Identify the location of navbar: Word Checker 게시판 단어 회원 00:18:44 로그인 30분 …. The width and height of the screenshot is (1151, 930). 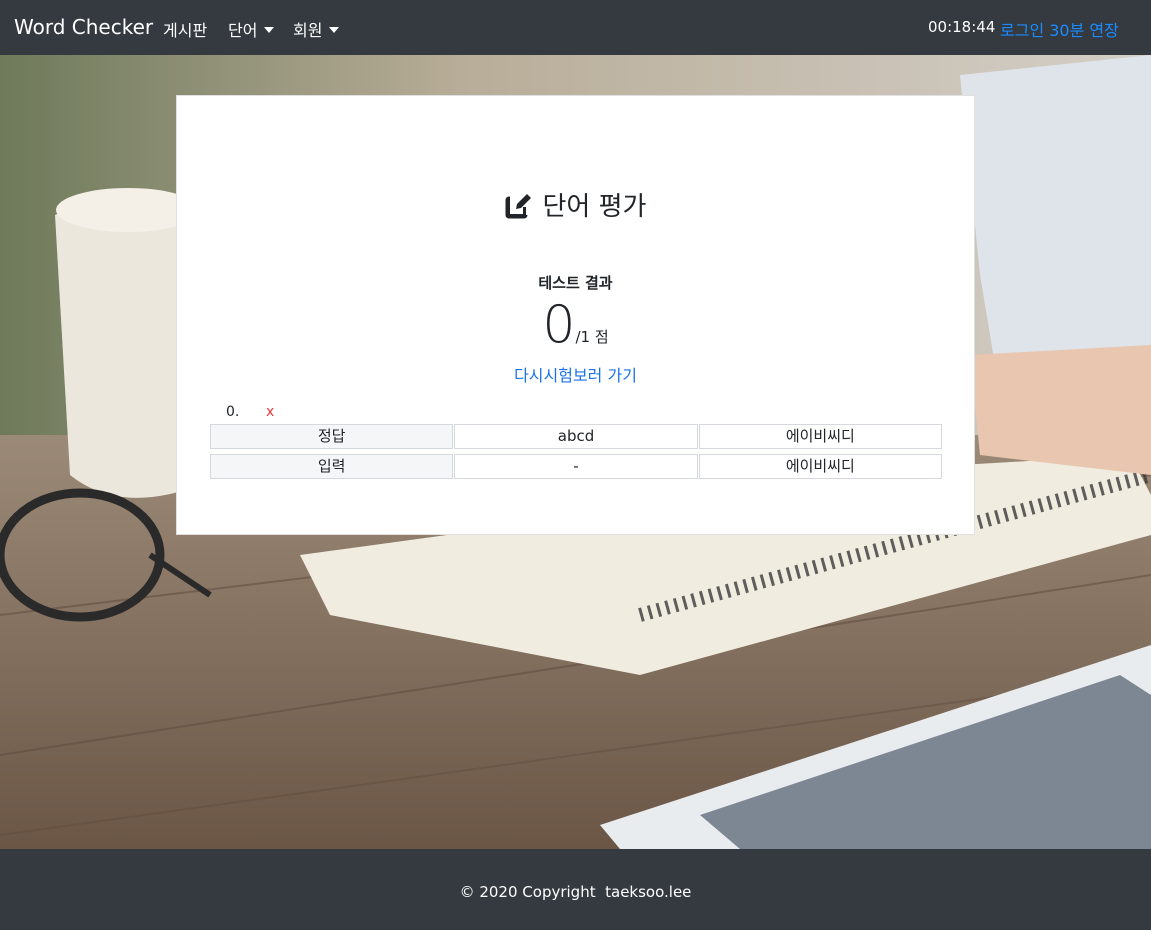
(575, 27).